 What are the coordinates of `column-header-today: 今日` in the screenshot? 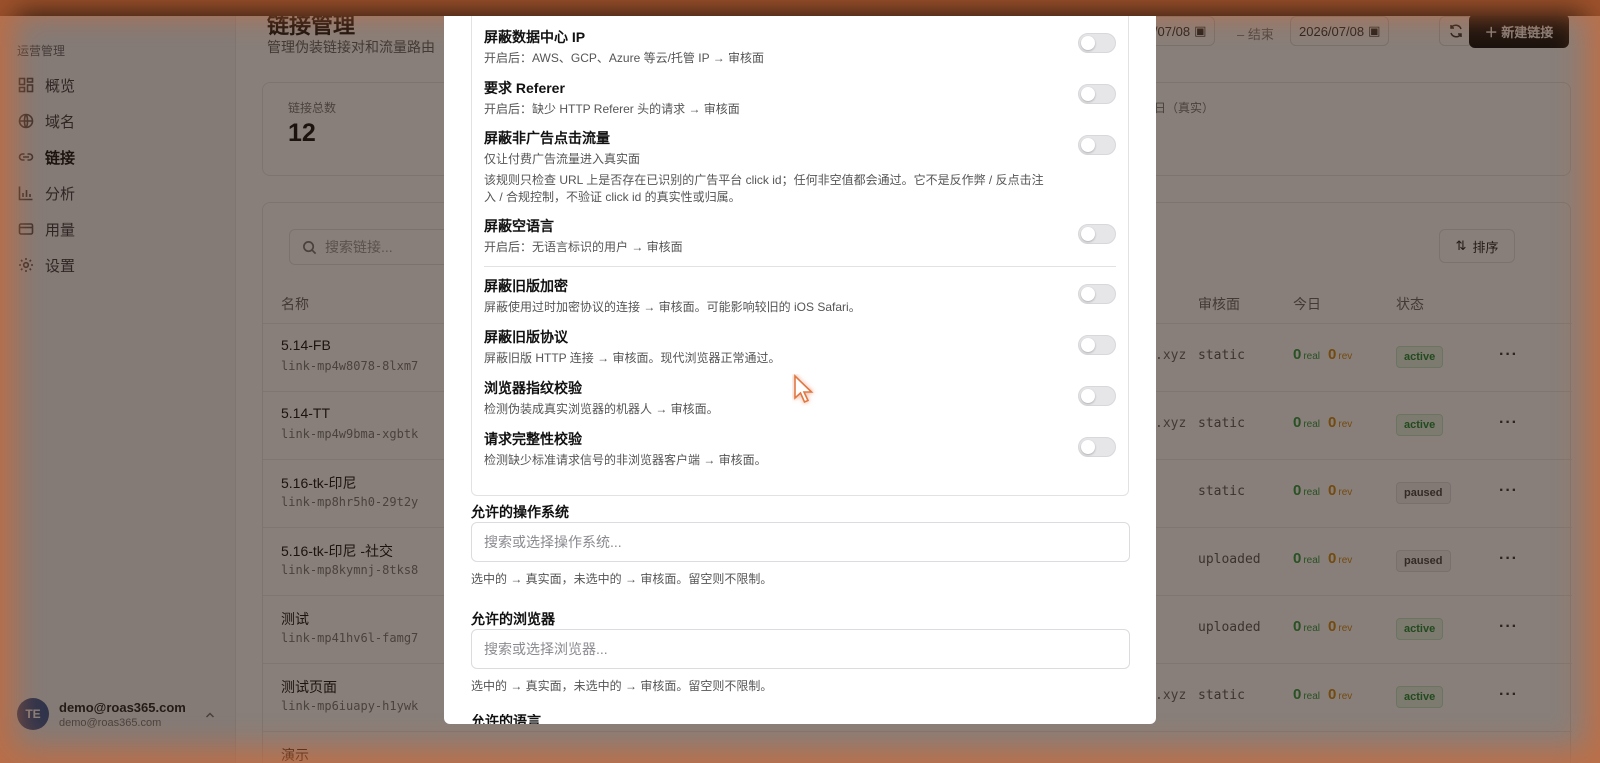 It's located at (1307, 304).